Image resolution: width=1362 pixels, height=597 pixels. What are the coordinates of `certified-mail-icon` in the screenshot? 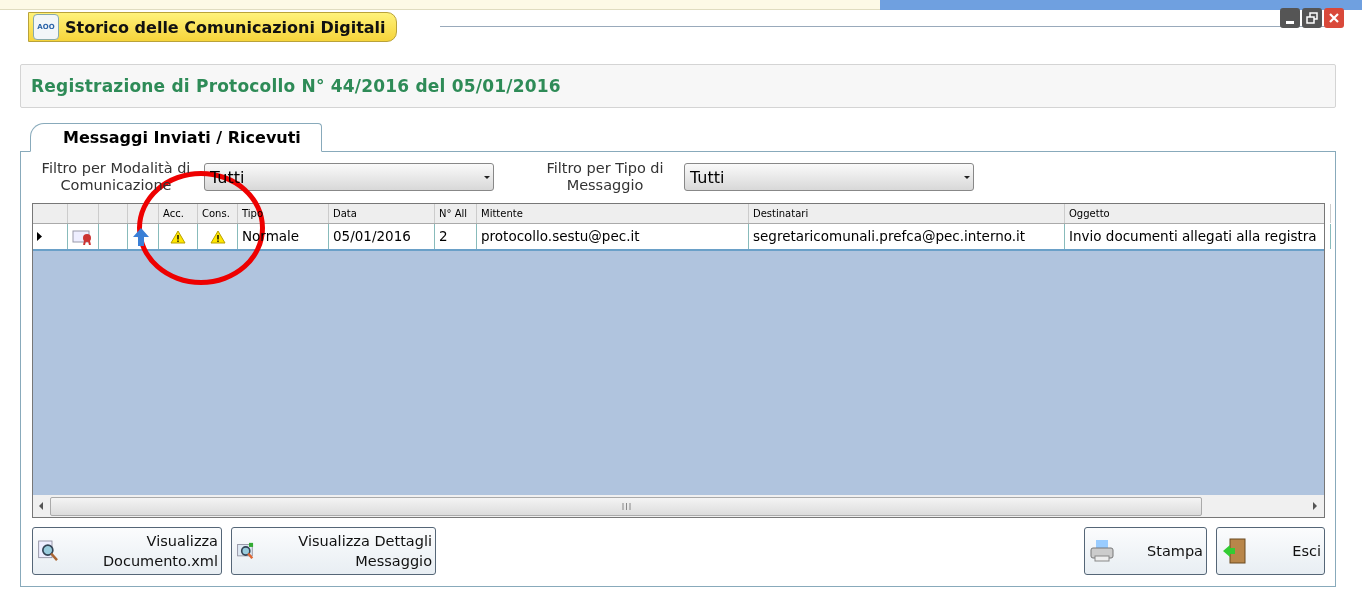 It's located at (83, 236).